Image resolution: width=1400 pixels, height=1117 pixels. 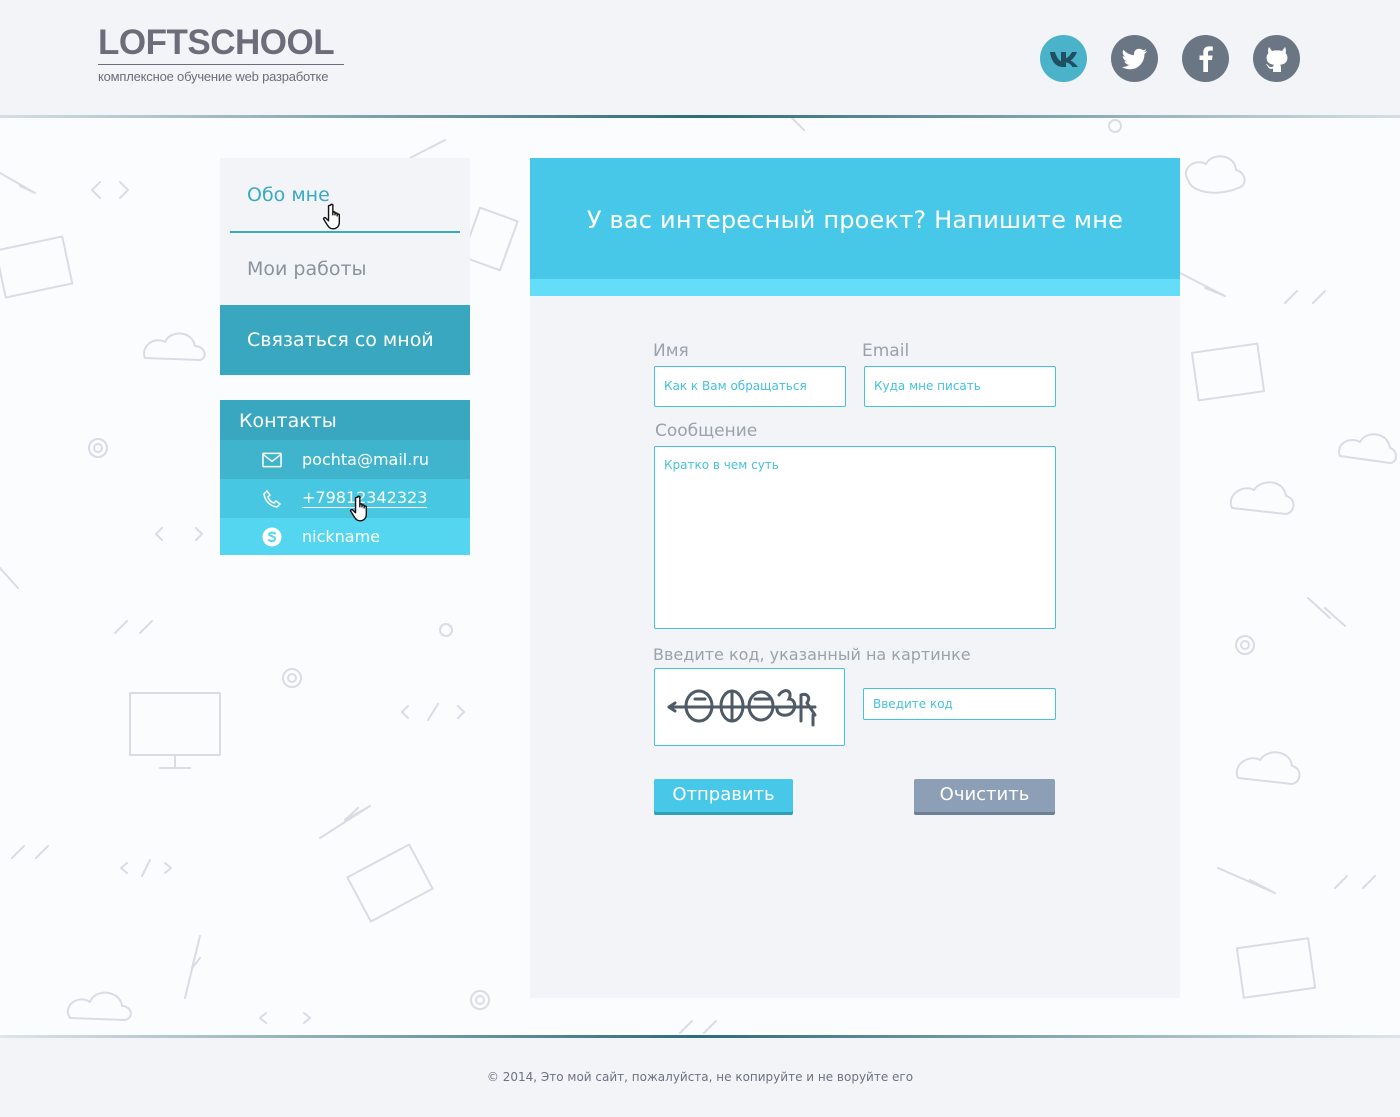 I want to click on skype-icon, so click(x=272, y=537).